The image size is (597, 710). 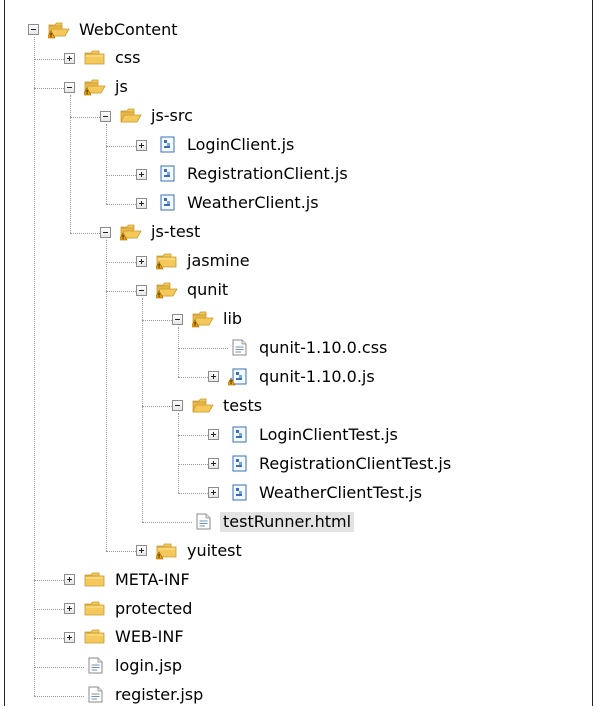 I want to click on html-file-icon, so click(x=203, y=522).